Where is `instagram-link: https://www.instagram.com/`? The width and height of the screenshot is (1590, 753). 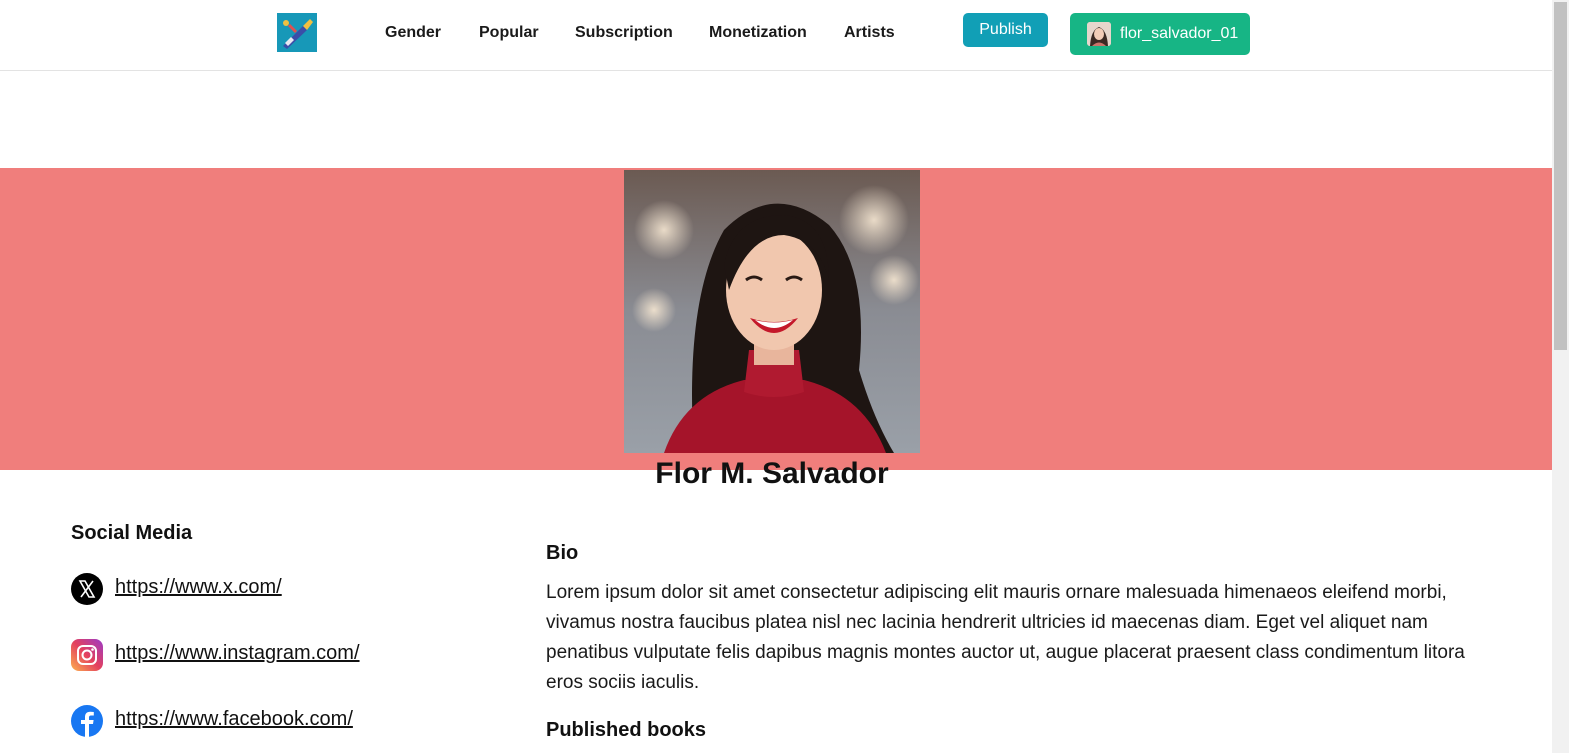
instagram-link: https://www.instagram.com/ is located at coordinates (237, 653).